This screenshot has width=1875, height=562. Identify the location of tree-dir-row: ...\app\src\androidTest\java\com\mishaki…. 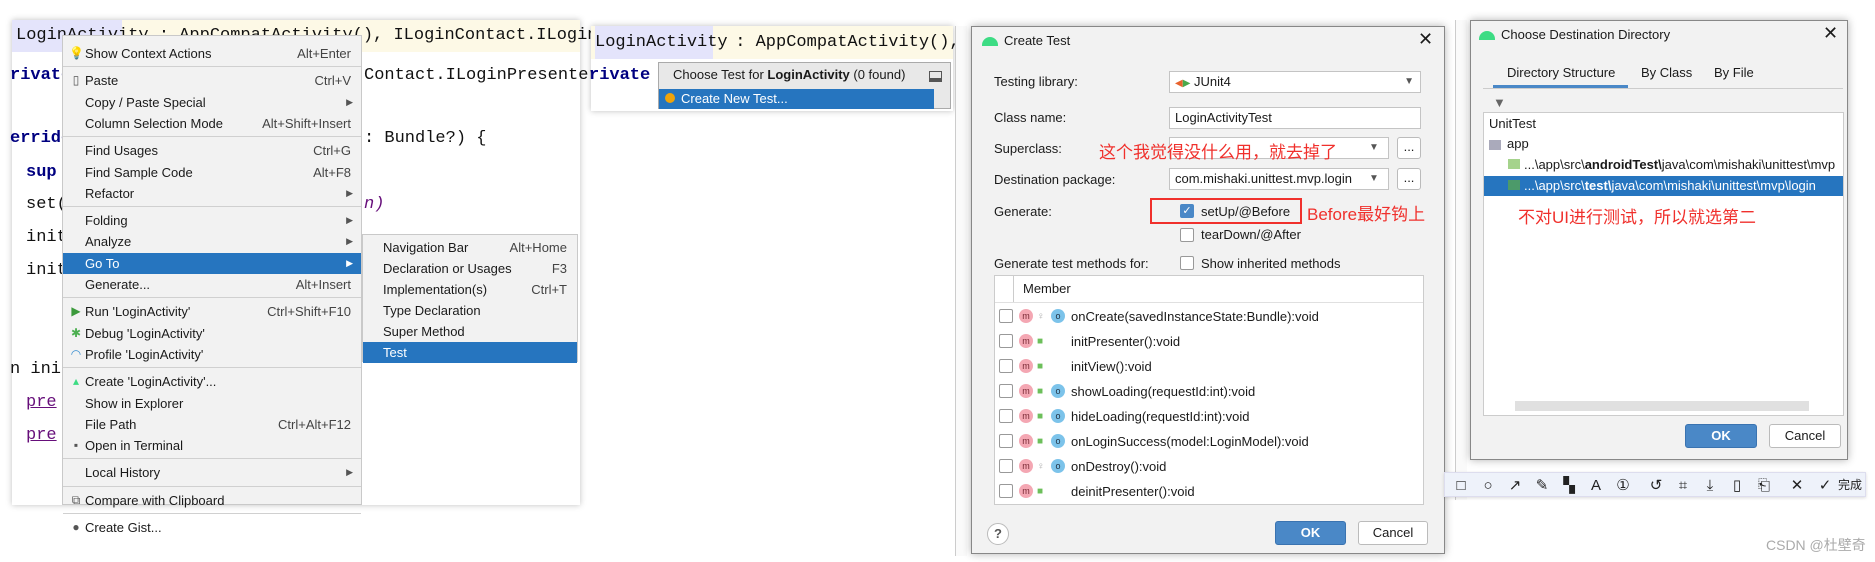
(1663, 165).